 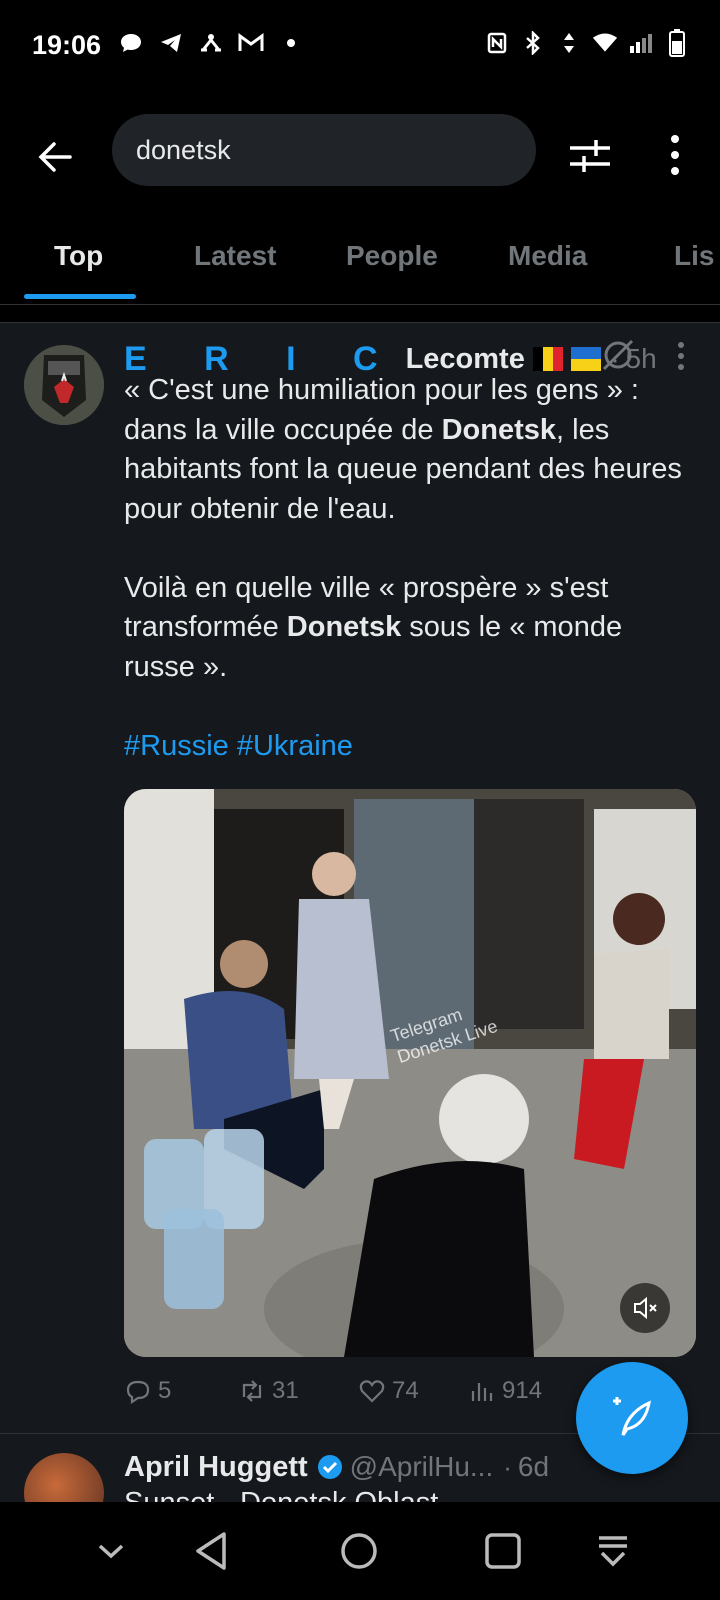 What do you see at coordinates (645, 1308) in the screenshot?
I see `muted-speaker-icon` at bounding box center [645, 1308].